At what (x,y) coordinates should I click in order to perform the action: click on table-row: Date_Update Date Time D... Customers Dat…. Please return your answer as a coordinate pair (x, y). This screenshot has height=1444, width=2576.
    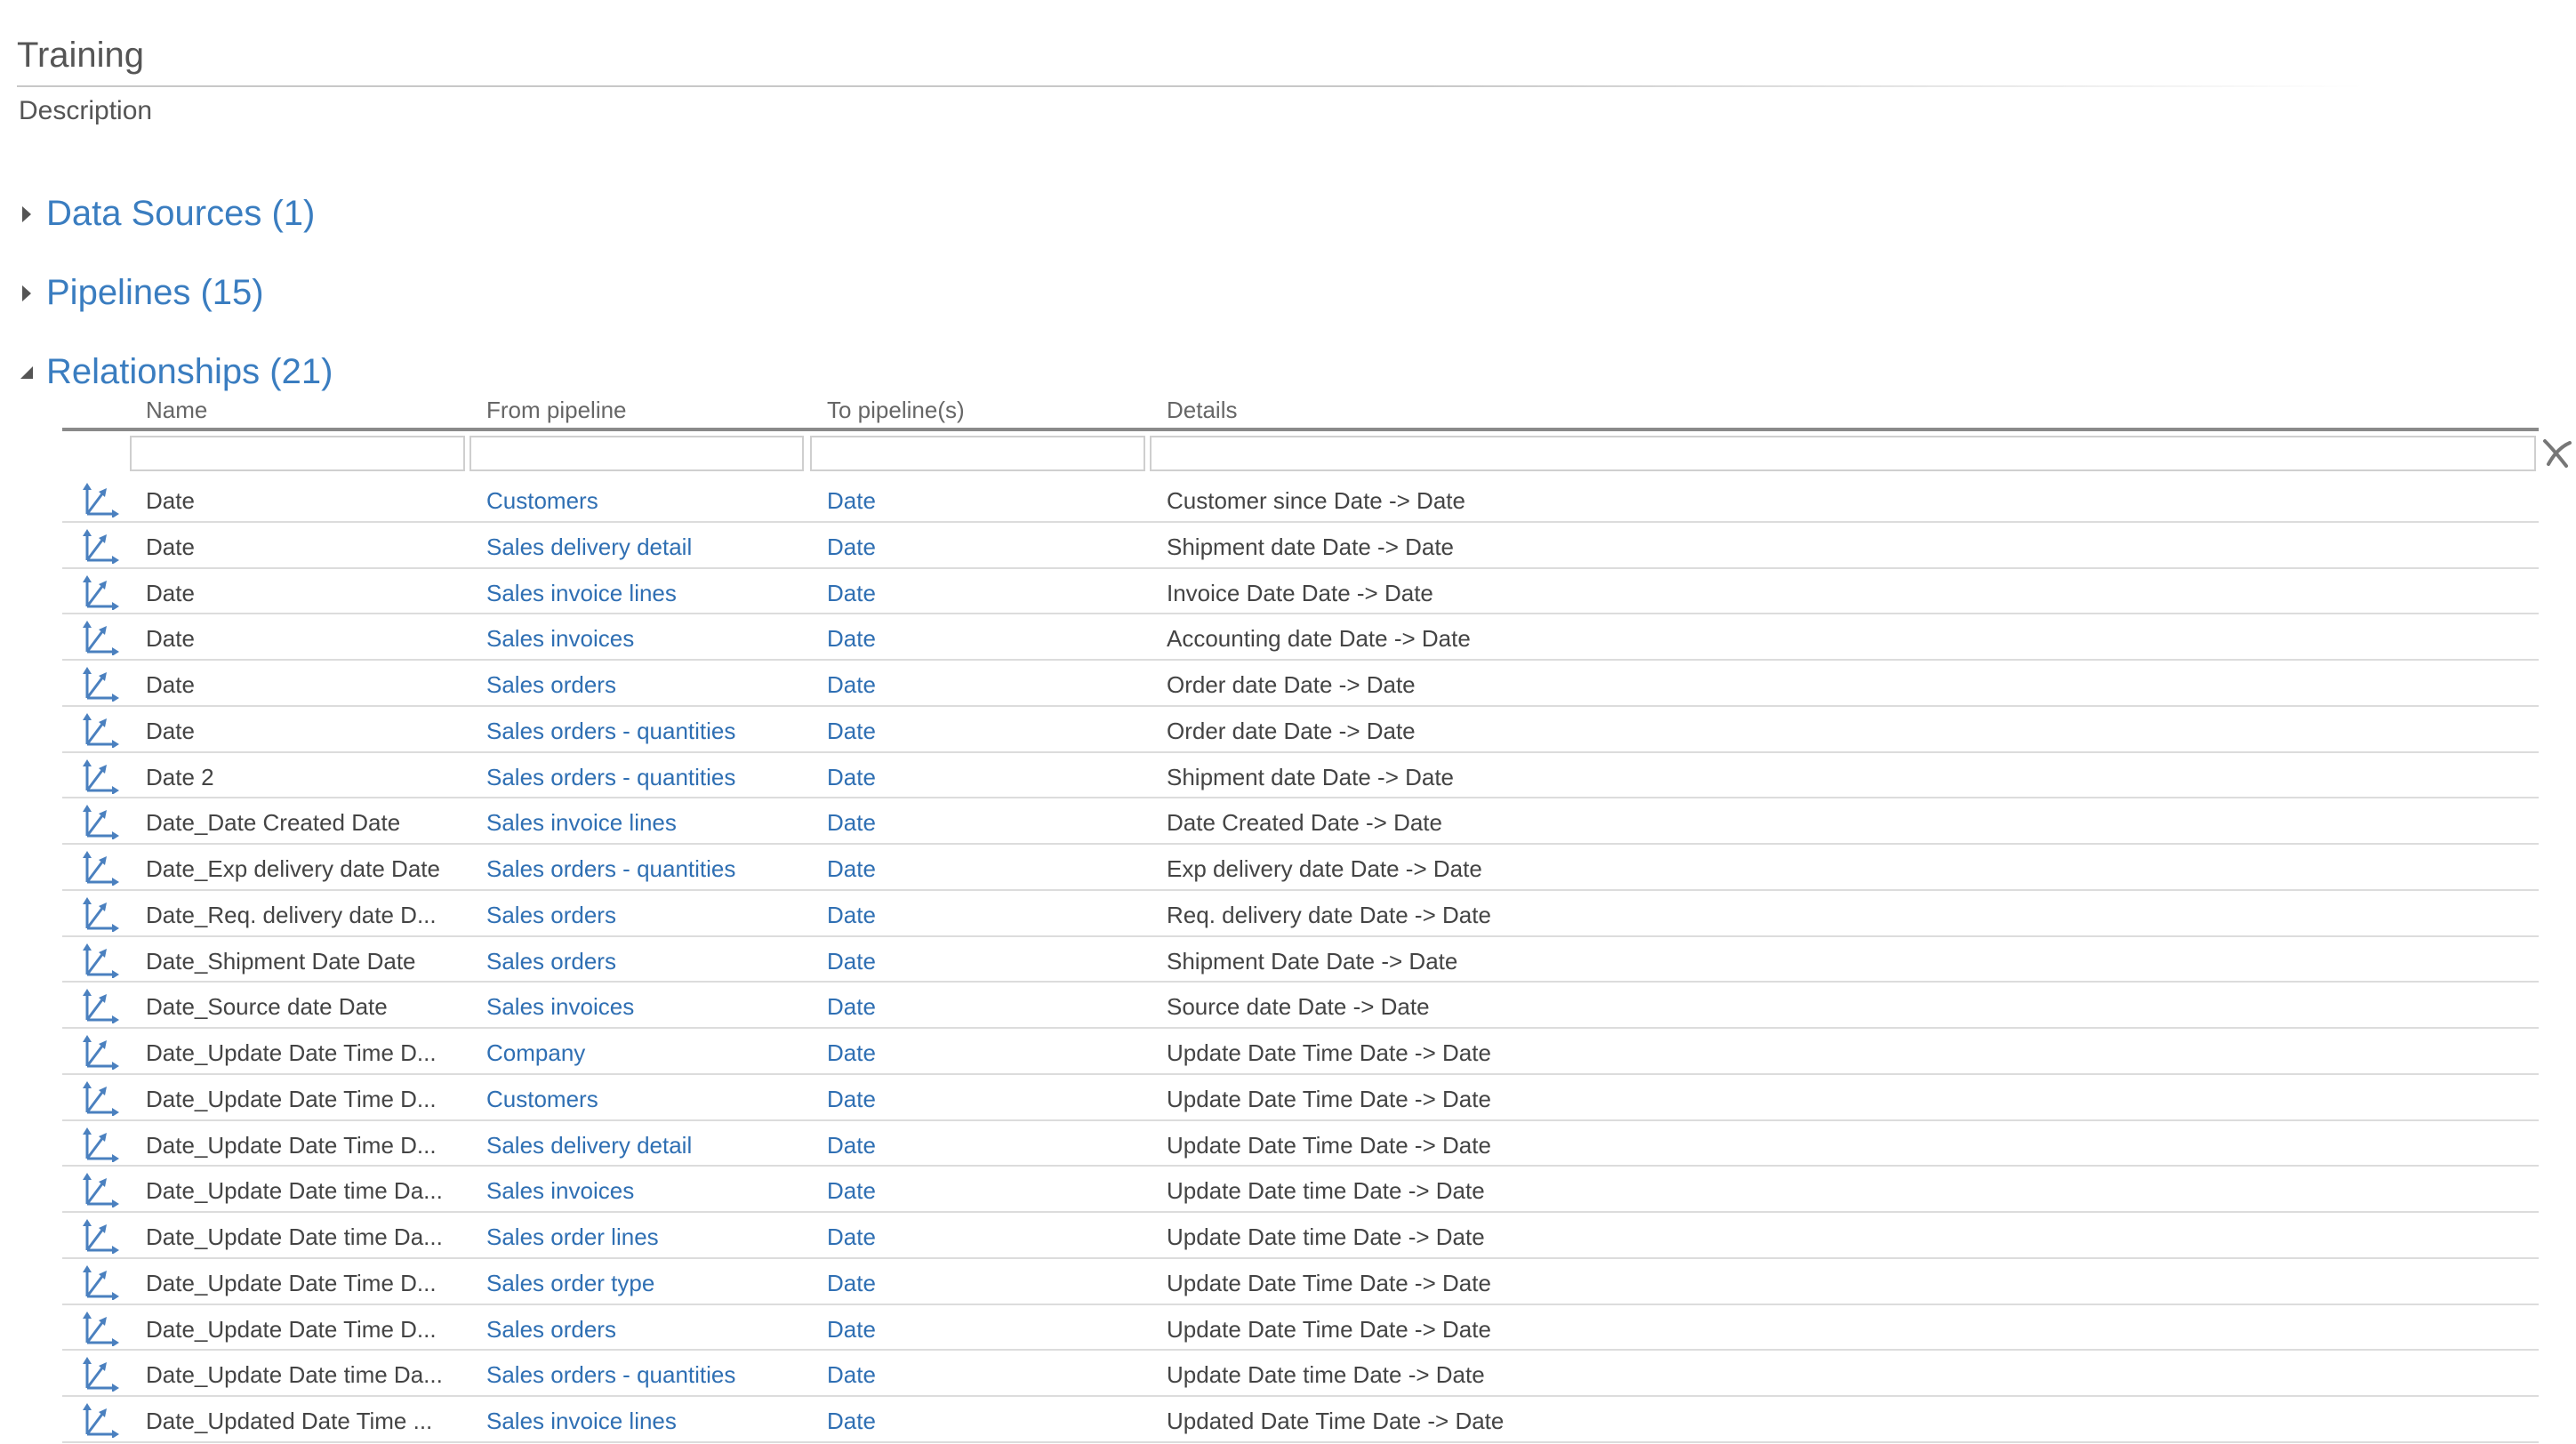
    Looking at the image, I should click on (1300, 1098).